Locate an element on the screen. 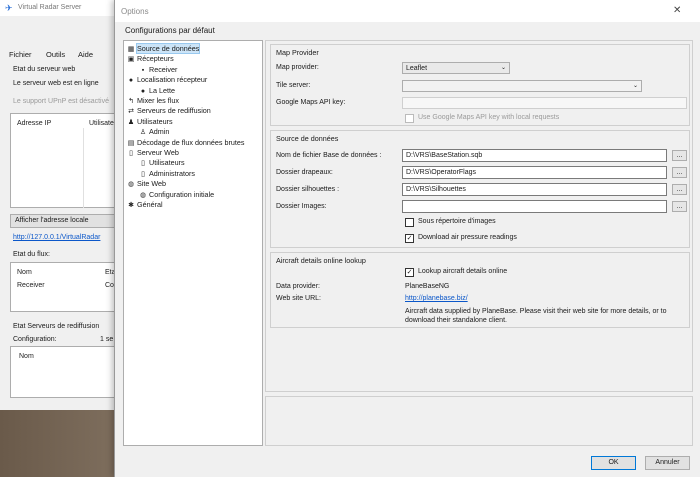  description-panel is located at coordinates (479, 421).